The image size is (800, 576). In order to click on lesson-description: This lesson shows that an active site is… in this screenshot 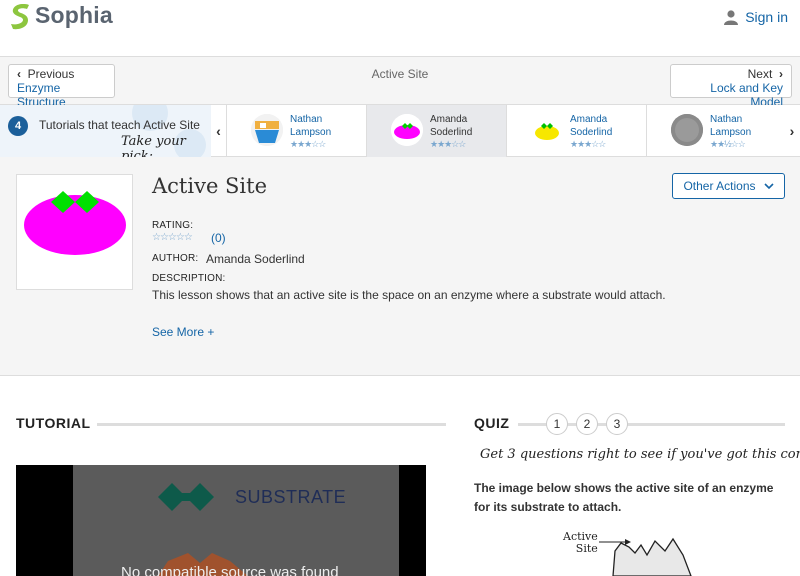, I will do `click(409, 295)`.